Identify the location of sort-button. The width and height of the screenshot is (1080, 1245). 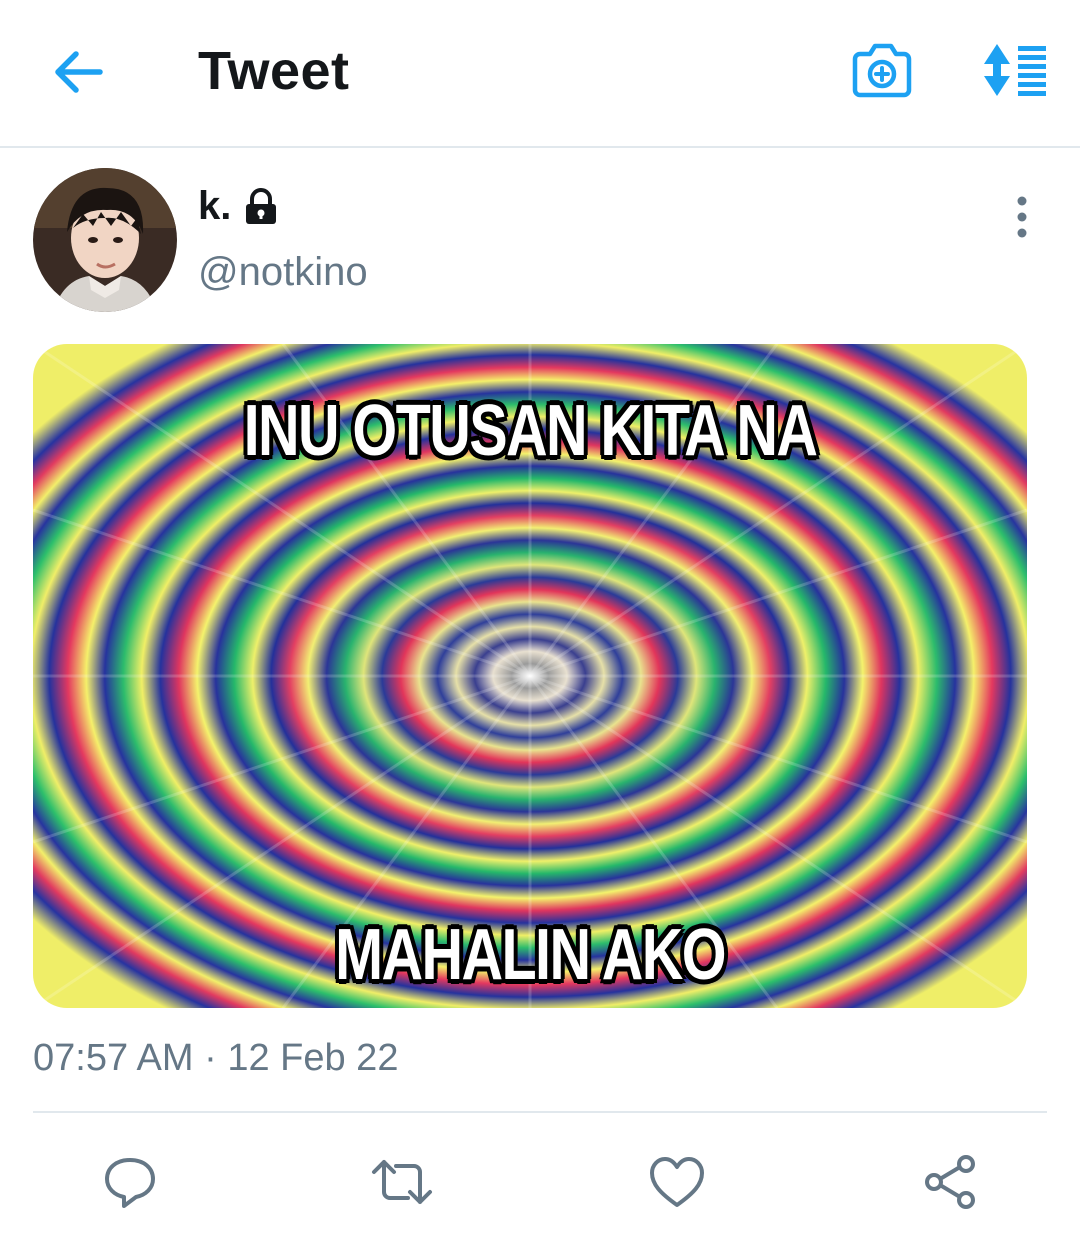
(1013, 70).